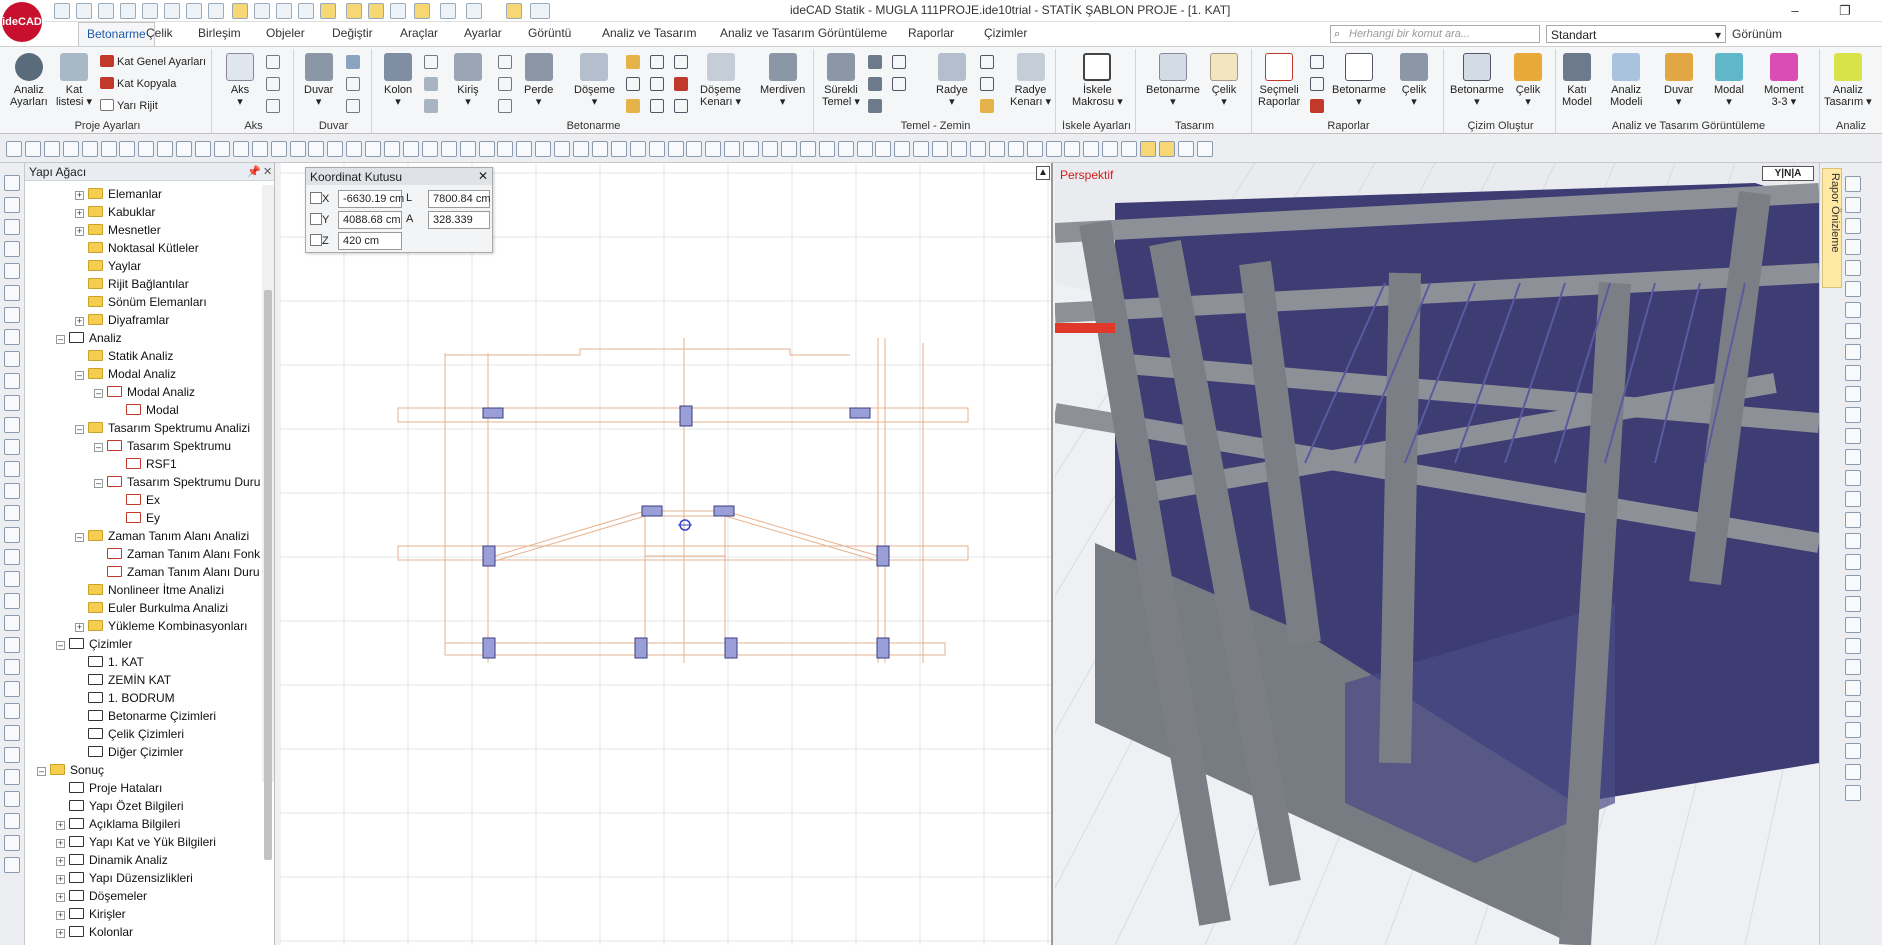 Image resolution: width=1882 pixels, height=945 pixels. Describe the element at coordinates (128, 11) in the screenshot. I see `save-icon` at that location.